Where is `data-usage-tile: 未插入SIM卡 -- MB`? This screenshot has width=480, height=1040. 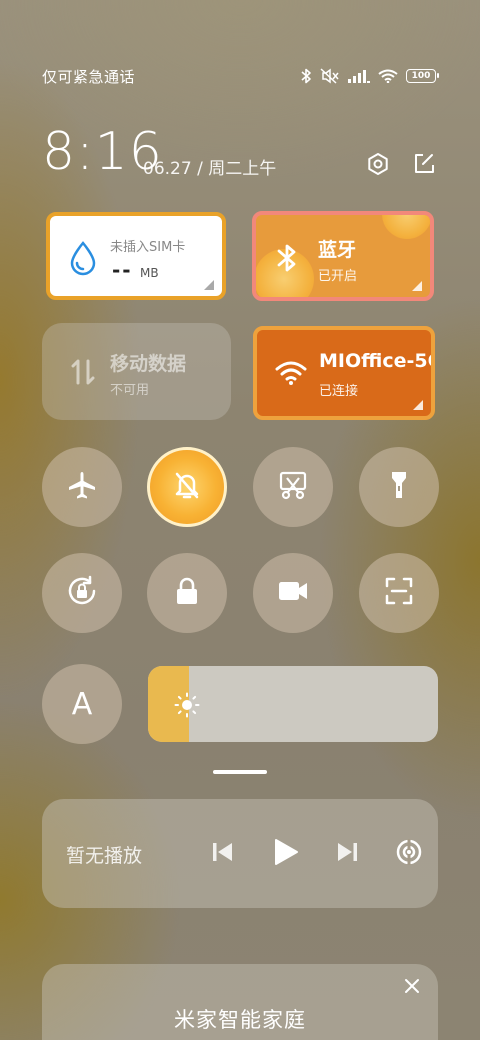 data-usage-tile: 未插入SIM卡 -- MB is located at coordinates (136, 256).